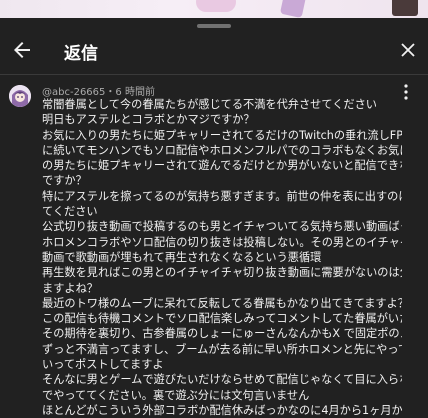 The width and height of the screenshot is (428, 418). What do you see at coordinates (222, 349) in the screenshot?
I see `comment-line: ずっと不満言ってますし、ブームが去る前に早い所ホロメンと先にやってほし` at bounding box center [222, 349].